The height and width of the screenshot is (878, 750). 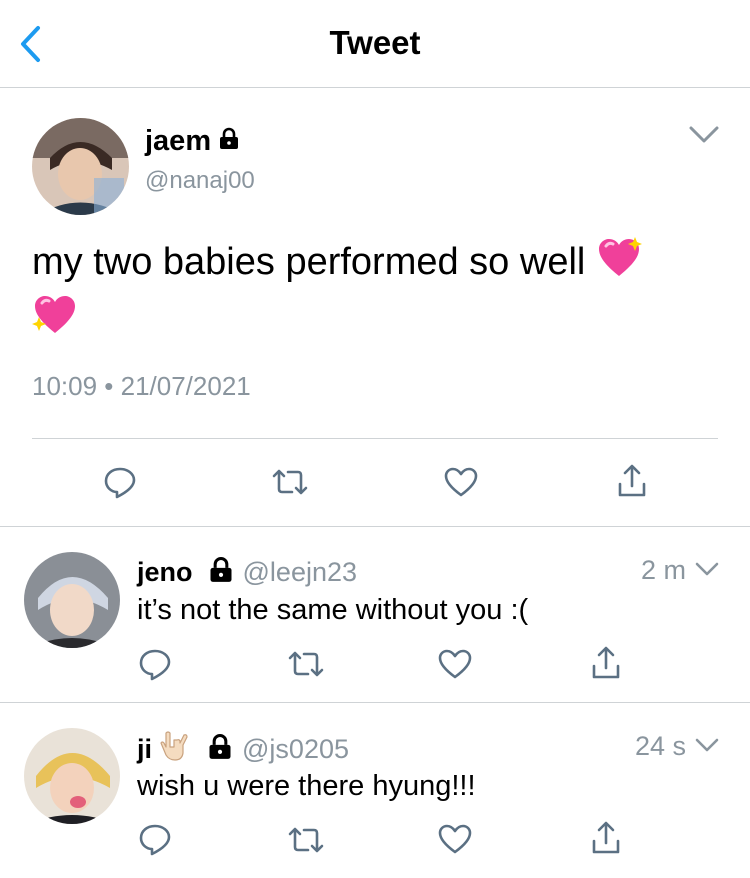 I want to click on page-title: Tweet, so click(x=375, y=42).